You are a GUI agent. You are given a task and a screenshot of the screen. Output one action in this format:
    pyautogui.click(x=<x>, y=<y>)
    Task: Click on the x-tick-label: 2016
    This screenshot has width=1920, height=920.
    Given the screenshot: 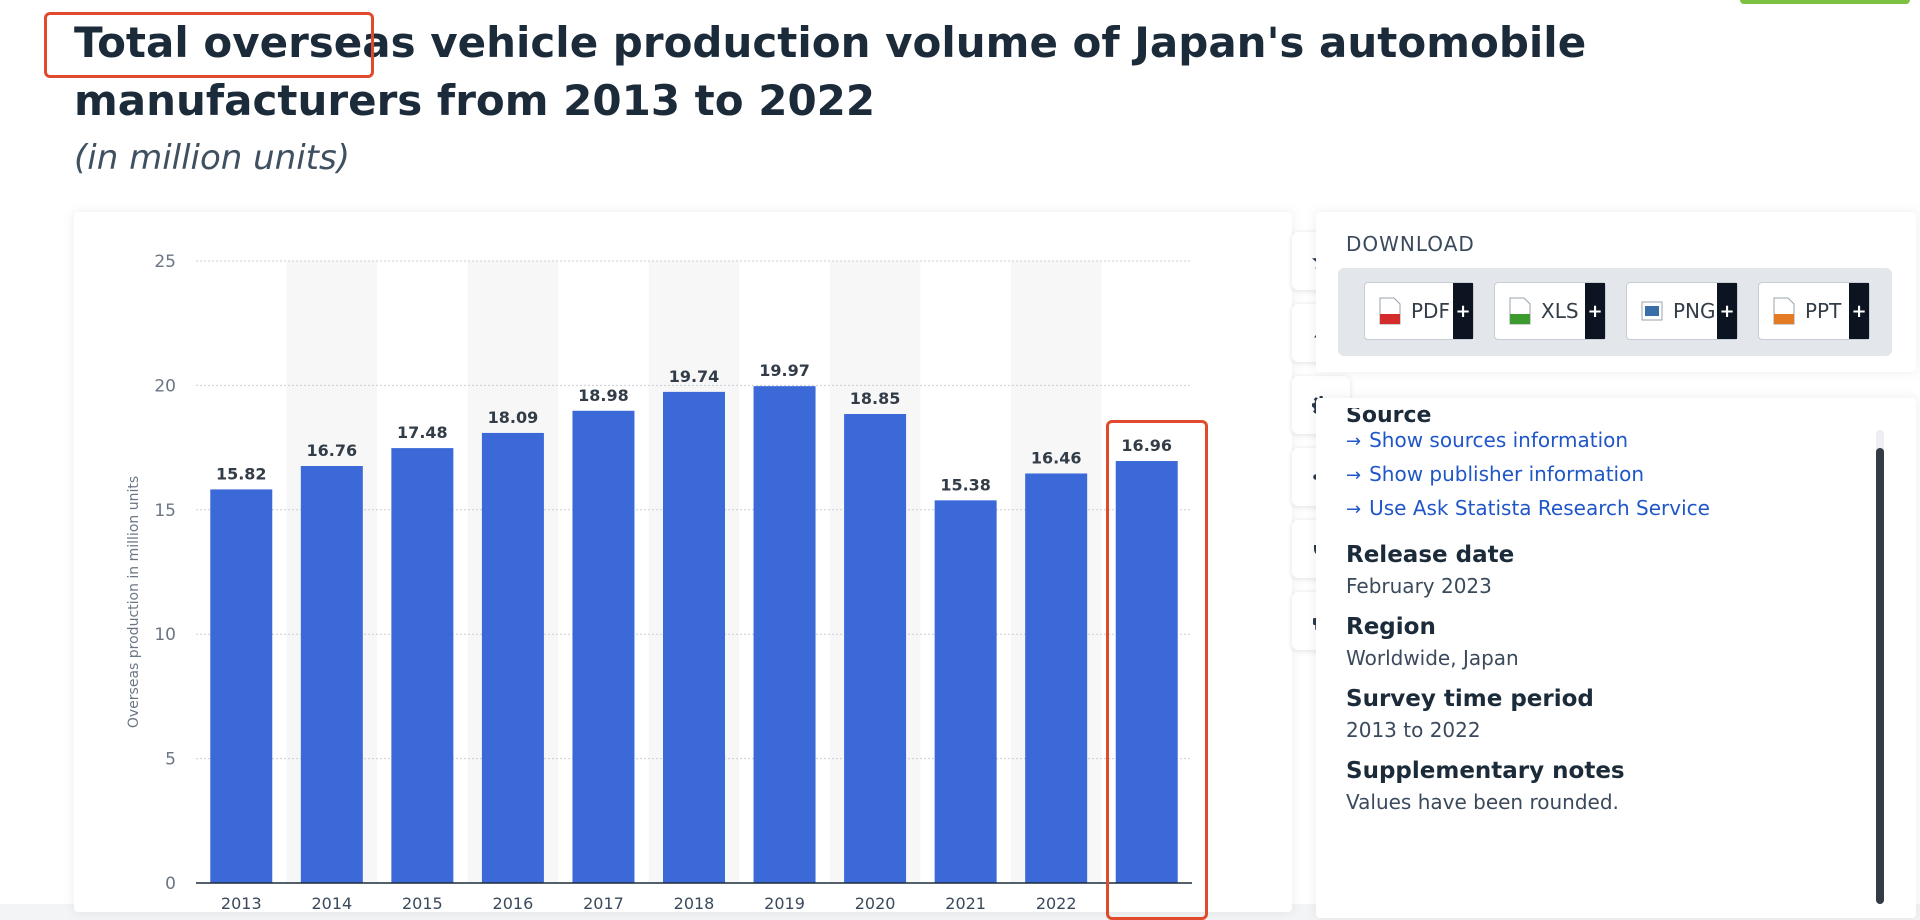 What is the action you would take?
    pyautogui.click(x=513, y=903)
    